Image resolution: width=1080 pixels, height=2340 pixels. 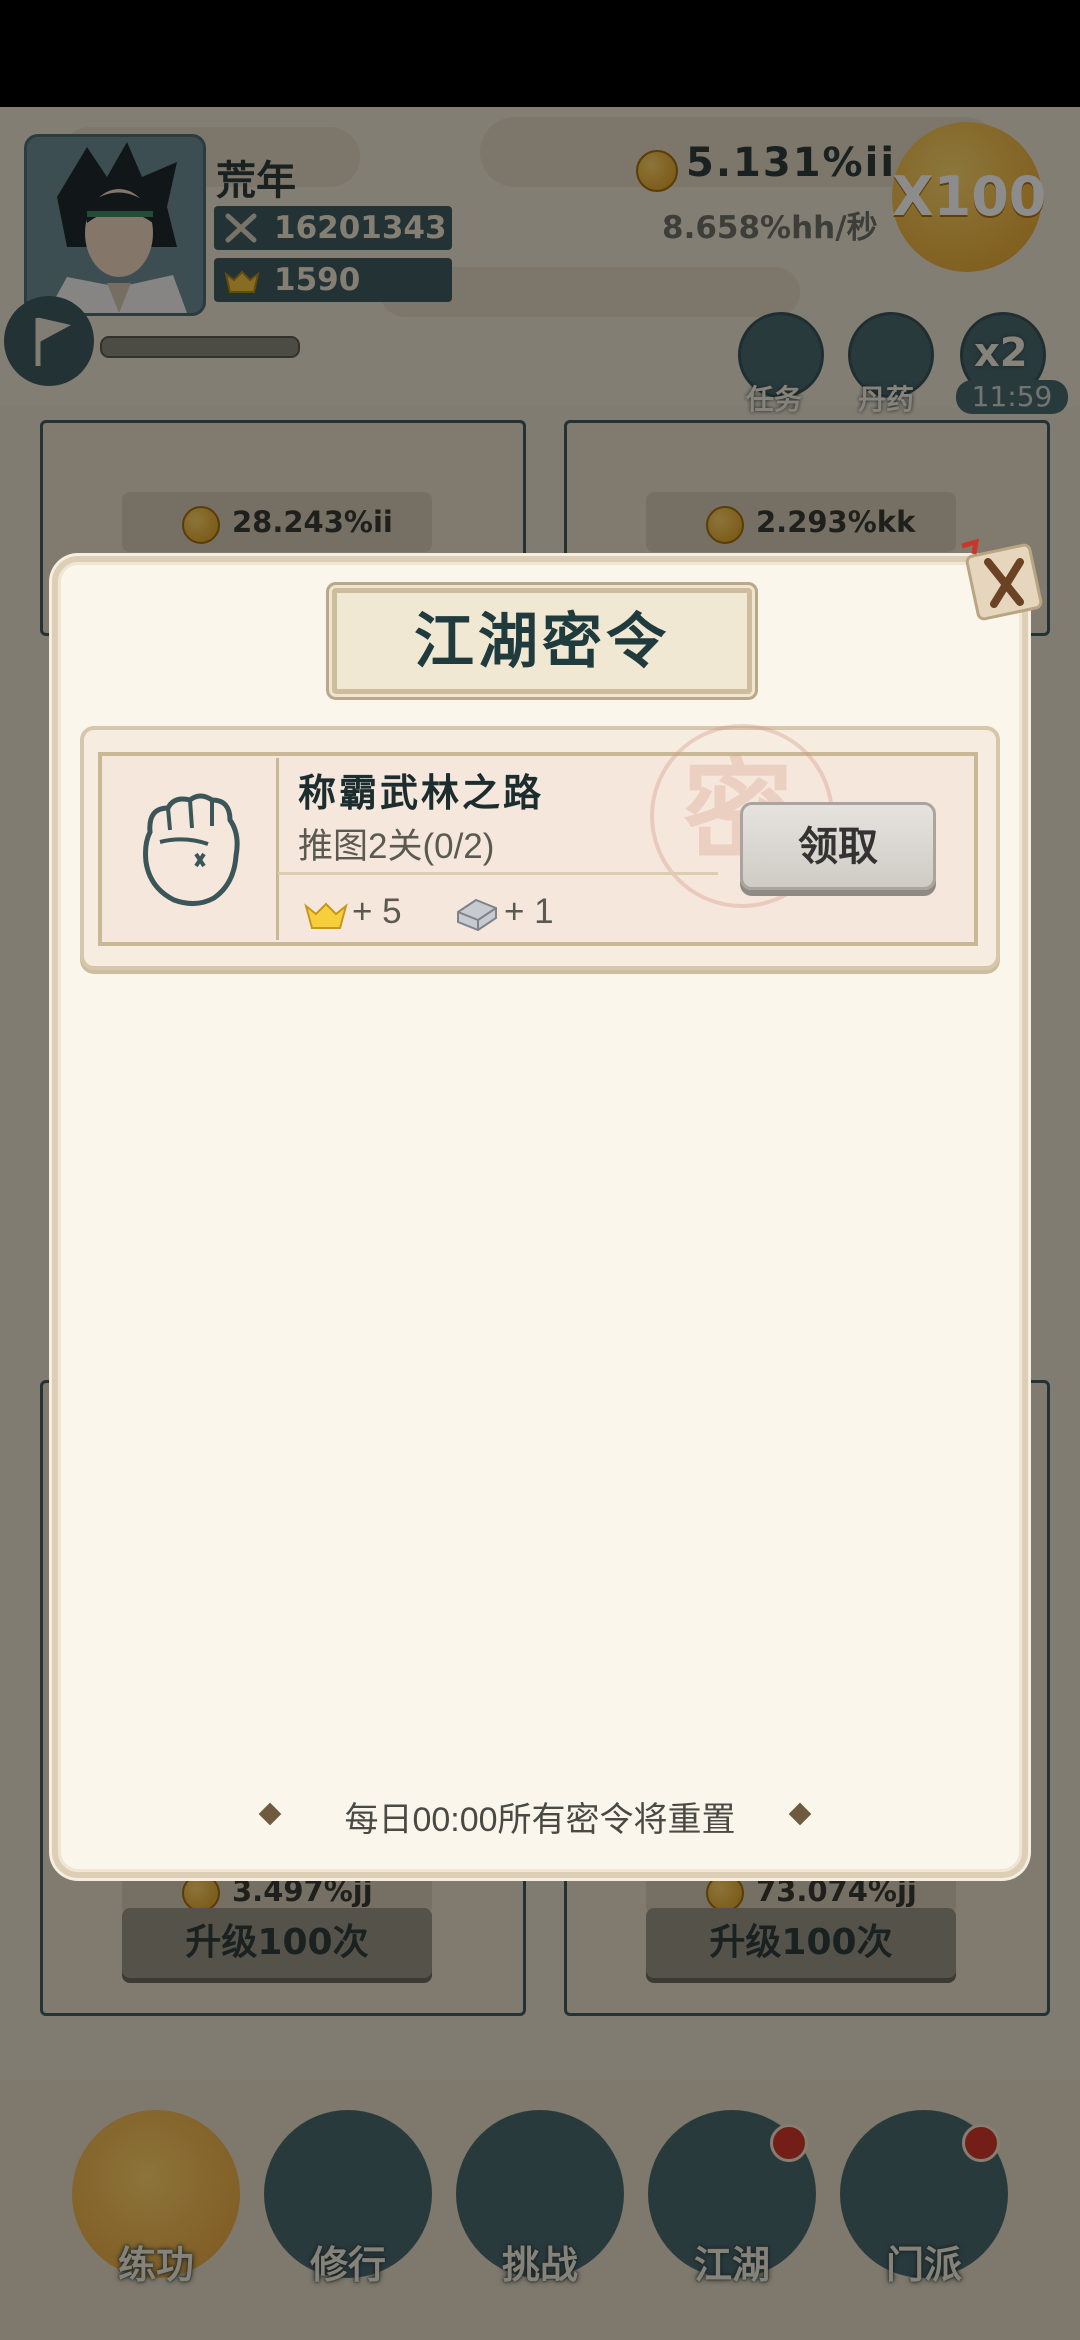 I want to click on reset-note: 每日00:00所有密令将重置, so click(x=540, y=1820).